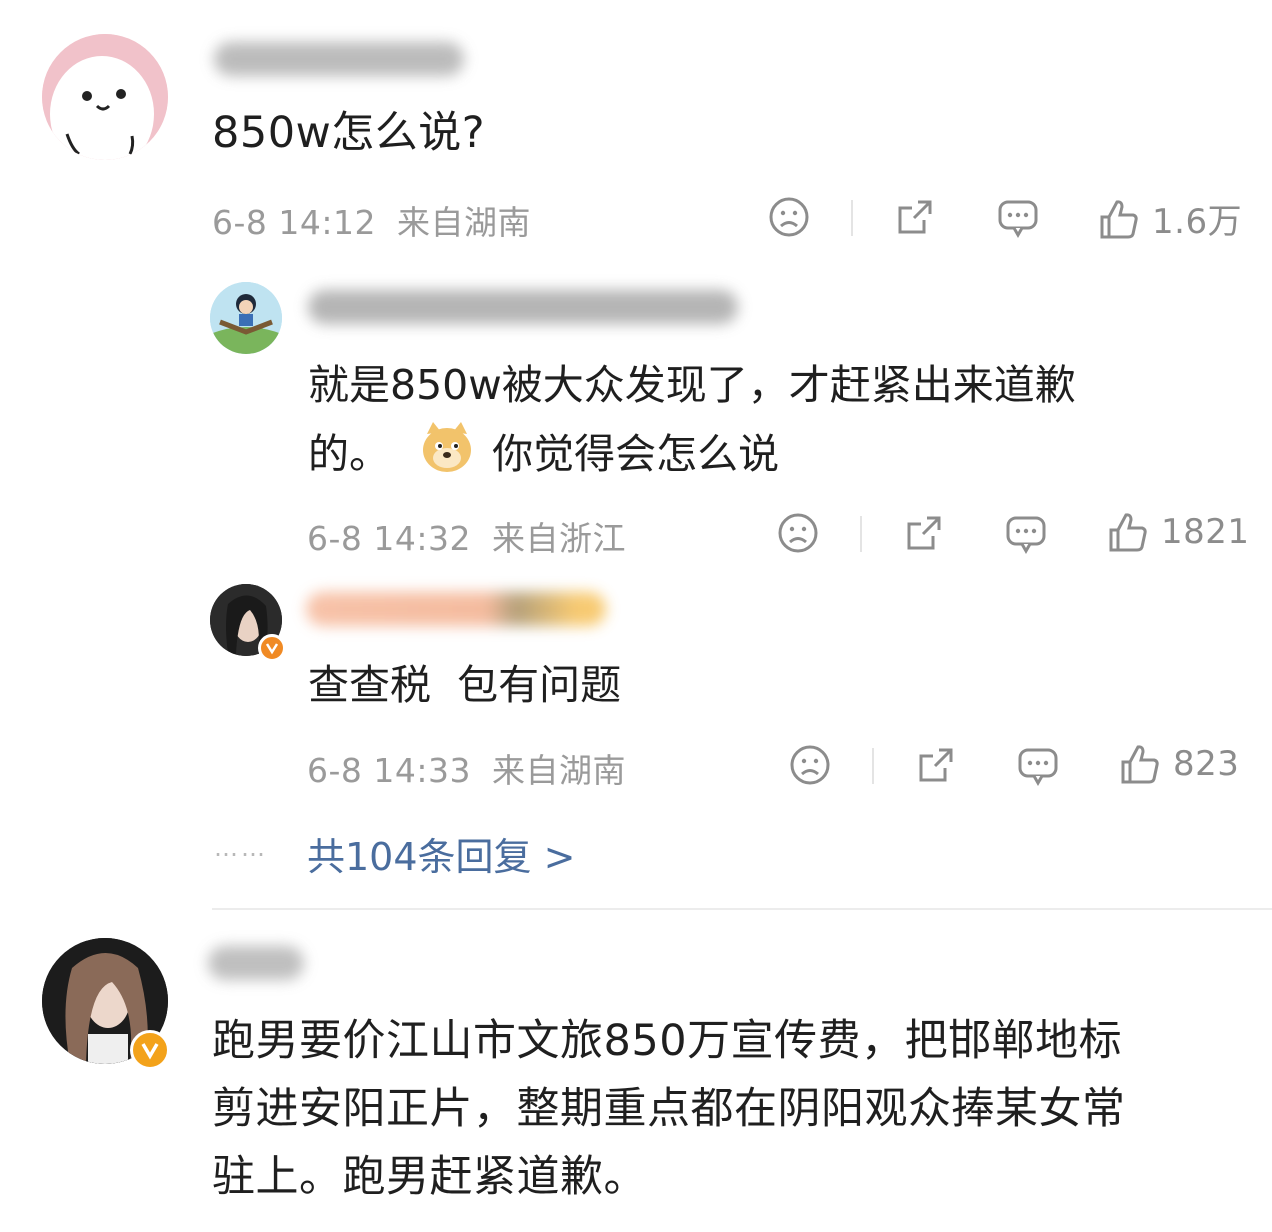  What do you see at coordinates (429, 1177) in the screenshot?
I see `comment-text-line3: 驻上。跑男赶紧道歉。` at bounding box center [429, 1177].